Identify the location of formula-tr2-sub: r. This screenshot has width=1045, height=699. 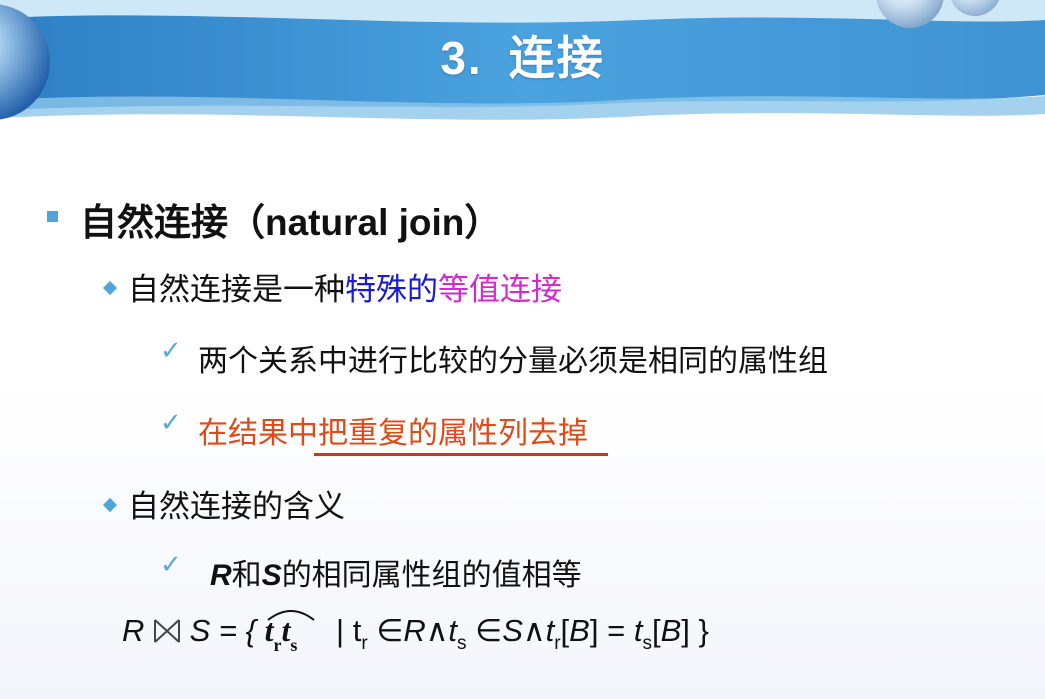
(557, 643).